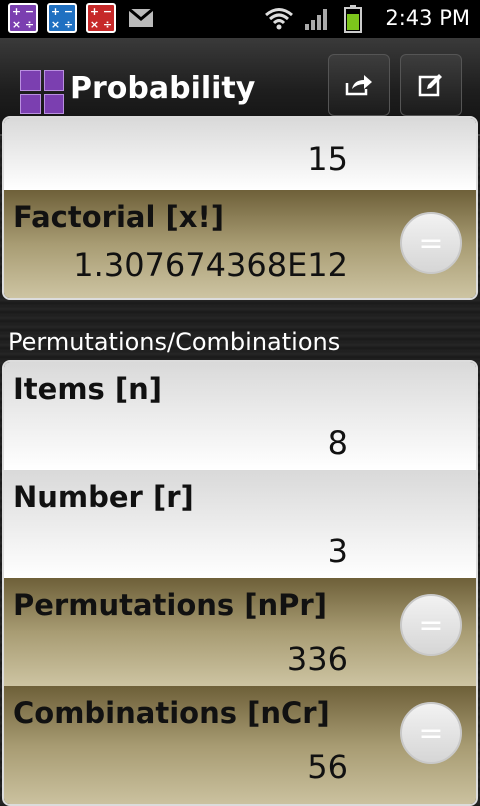 The width and height of the screenshot is (480, 806). I want to click on status-time: 2:43 PM, so click(427, 18).